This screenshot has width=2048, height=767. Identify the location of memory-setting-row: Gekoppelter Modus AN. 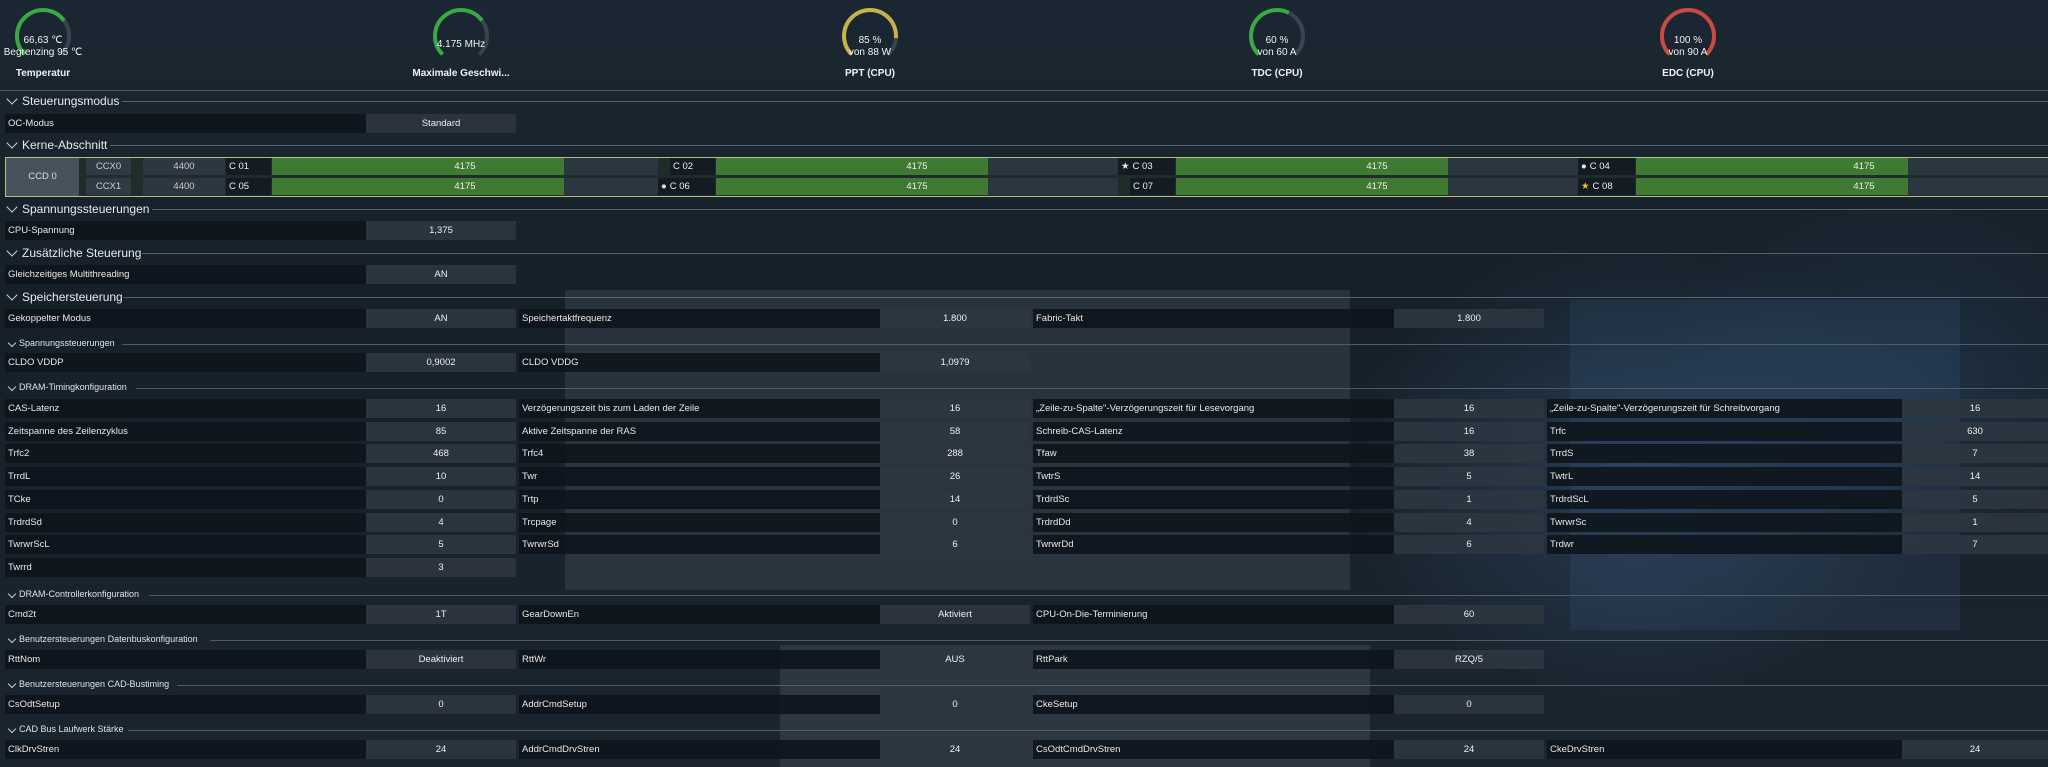
(260, 318).